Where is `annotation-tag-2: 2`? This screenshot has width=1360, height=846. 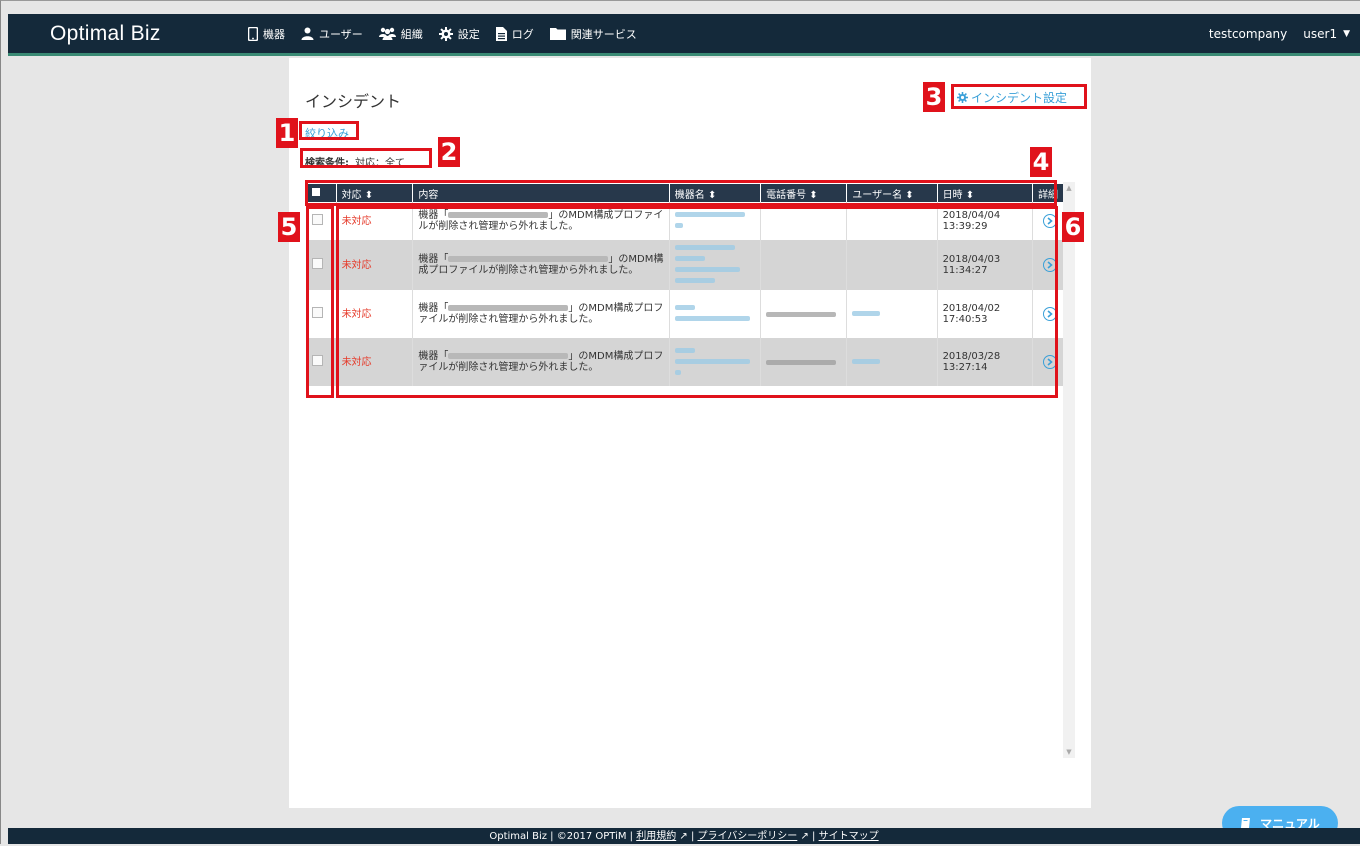
annotation-tag-2: 2 is located at coordinates (449, 152).